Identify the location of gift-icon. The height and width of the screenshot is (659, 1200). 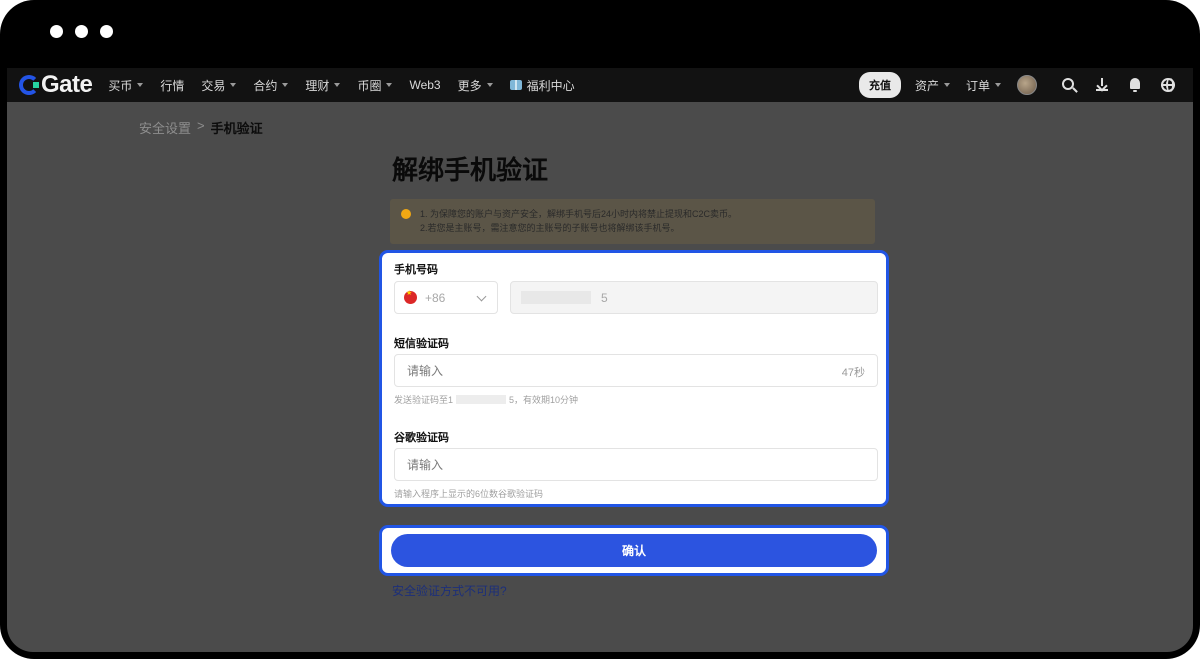
(515, 85).